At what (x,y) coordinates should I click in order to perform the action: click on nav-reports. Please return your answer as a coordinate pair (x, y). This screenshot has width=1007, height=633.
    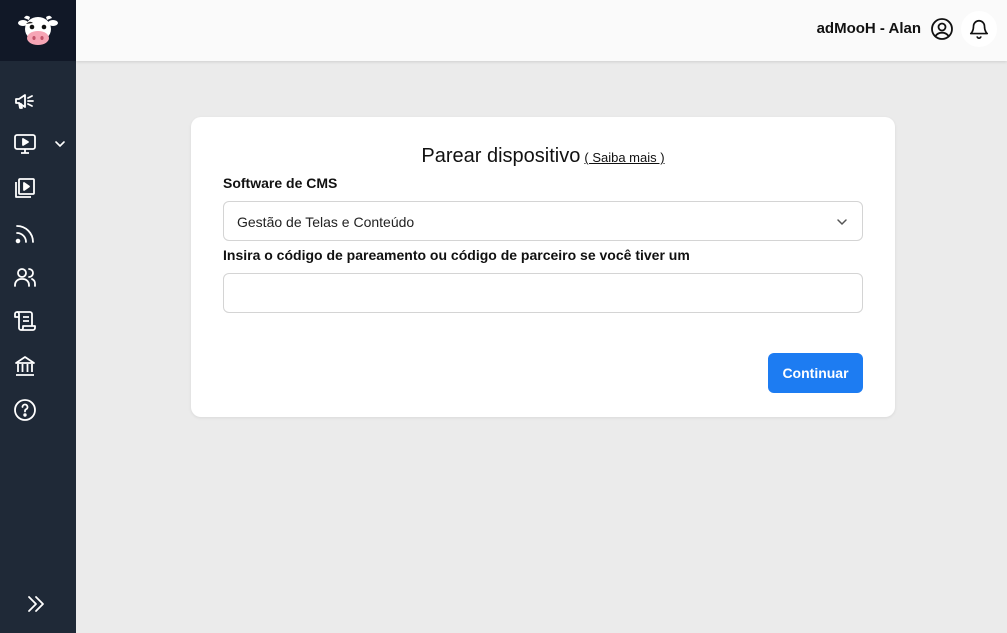
    Looking at the image, I should click on (25, 321).